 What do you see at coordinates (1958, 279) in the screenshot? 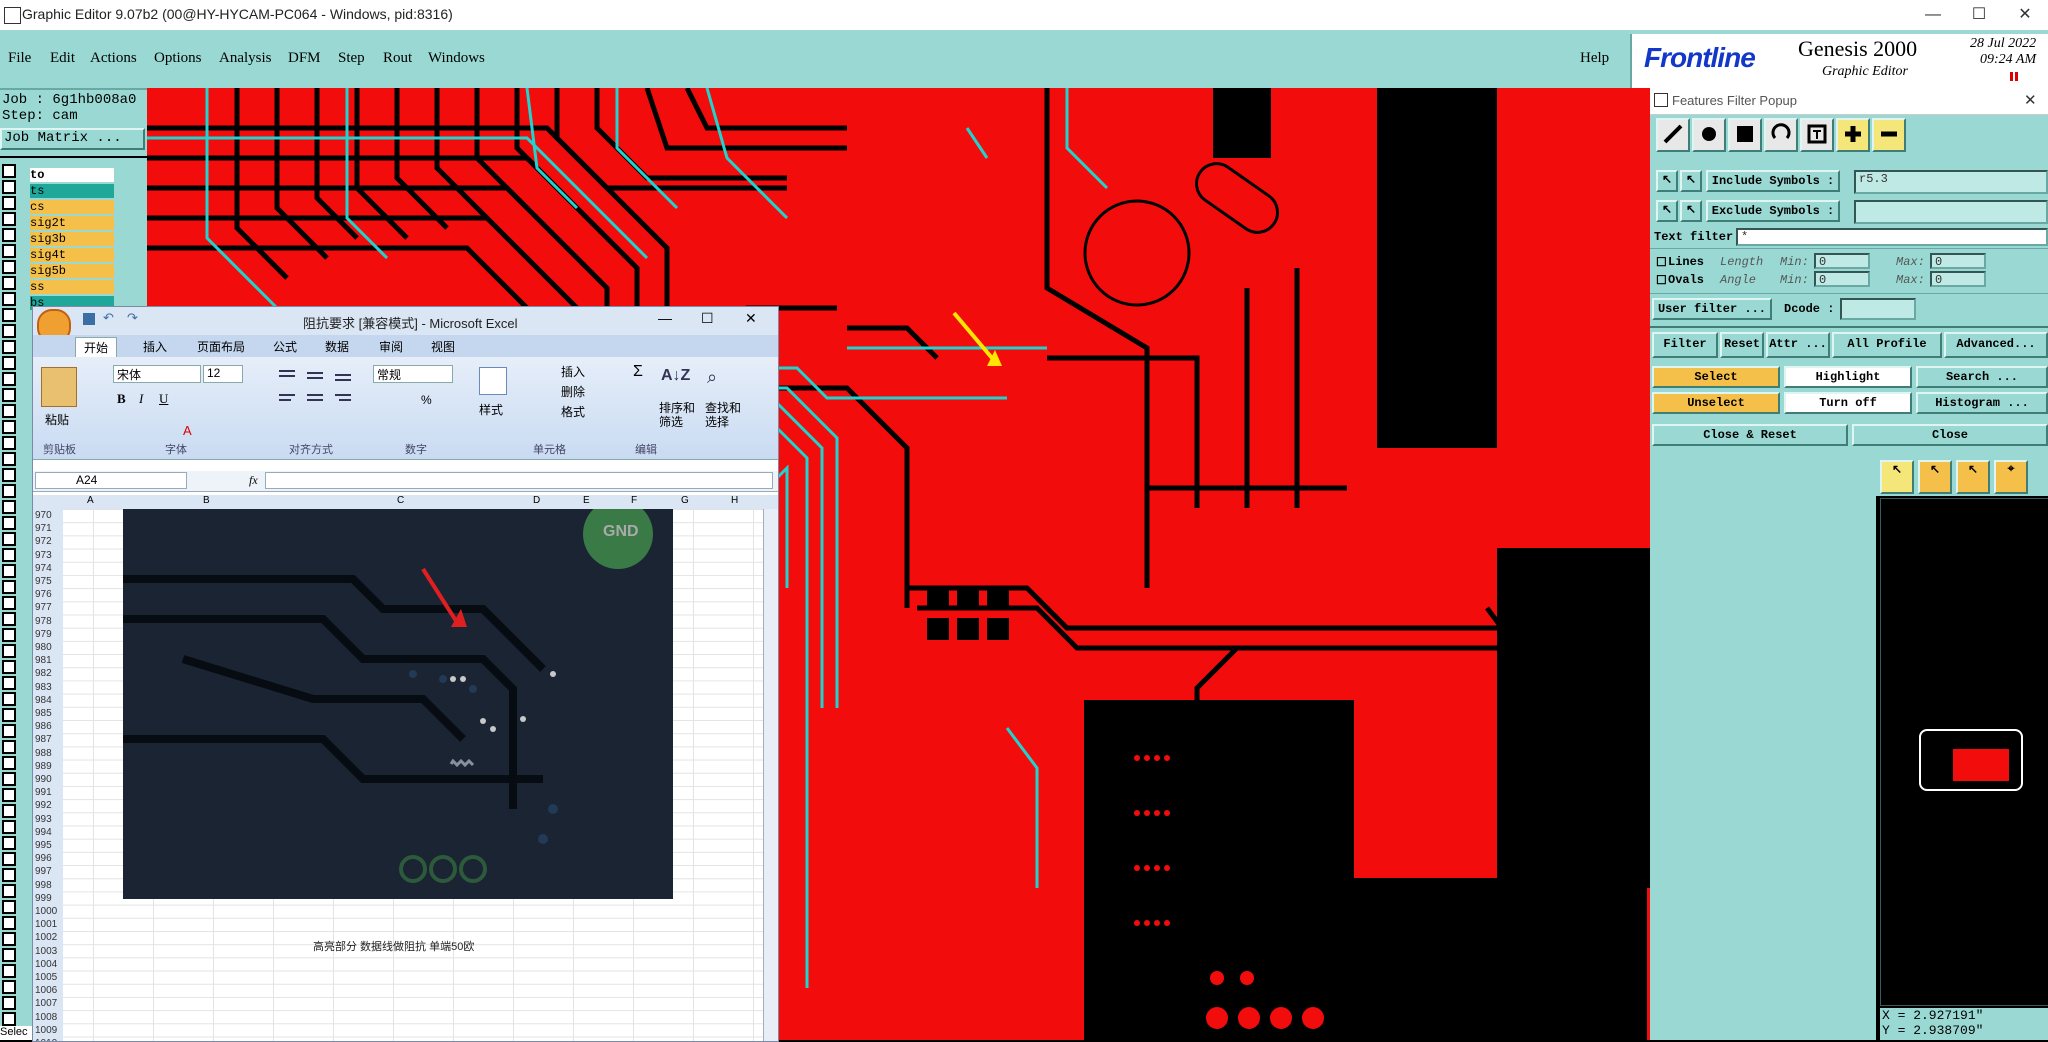
I see `angle-max-field: 0` at bounding box center [1958, 279].